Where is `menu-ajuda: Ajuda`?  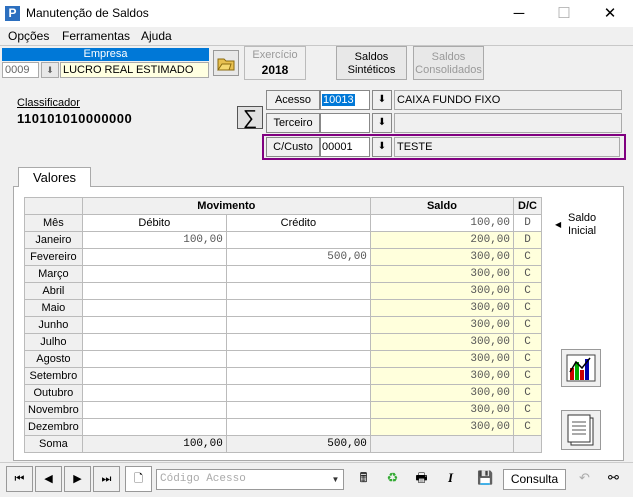
menu-ajuda: Ajuda is located at coordinates (156, 36).